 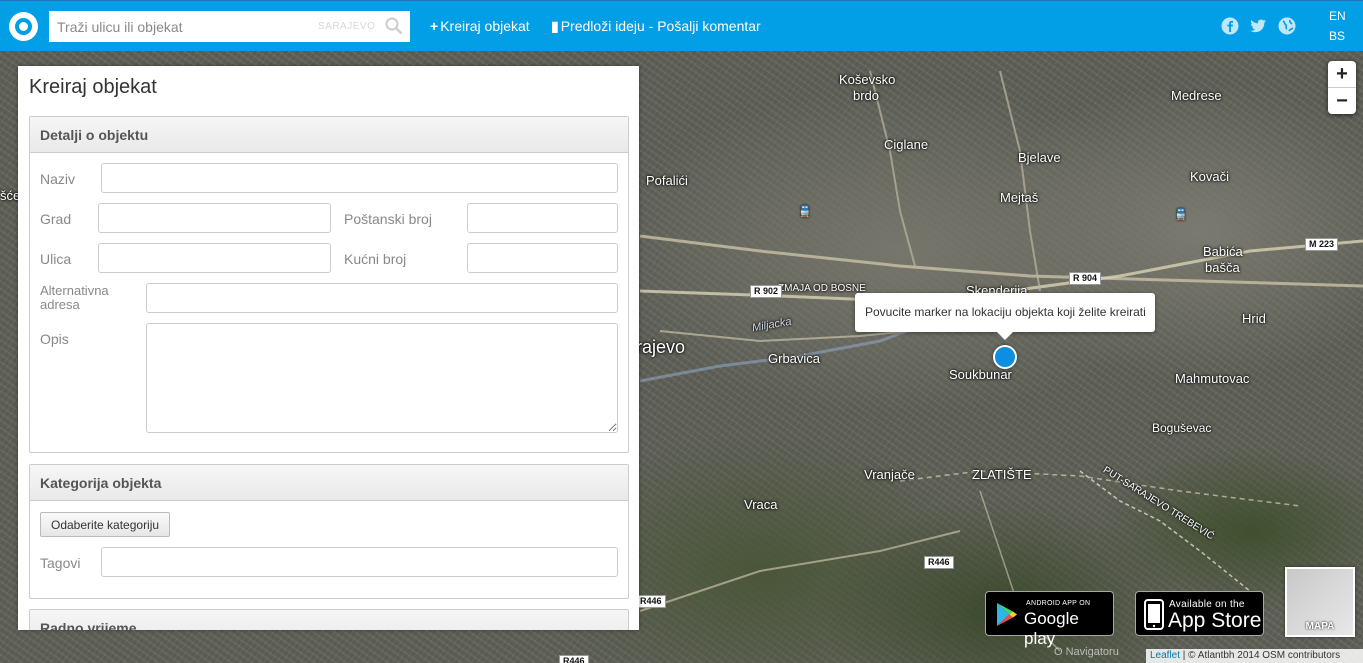 What do you see at coordinates (1337, 16) in the screenshot?
I see `language-en-link: EN` at bounding box center [1337, 16].